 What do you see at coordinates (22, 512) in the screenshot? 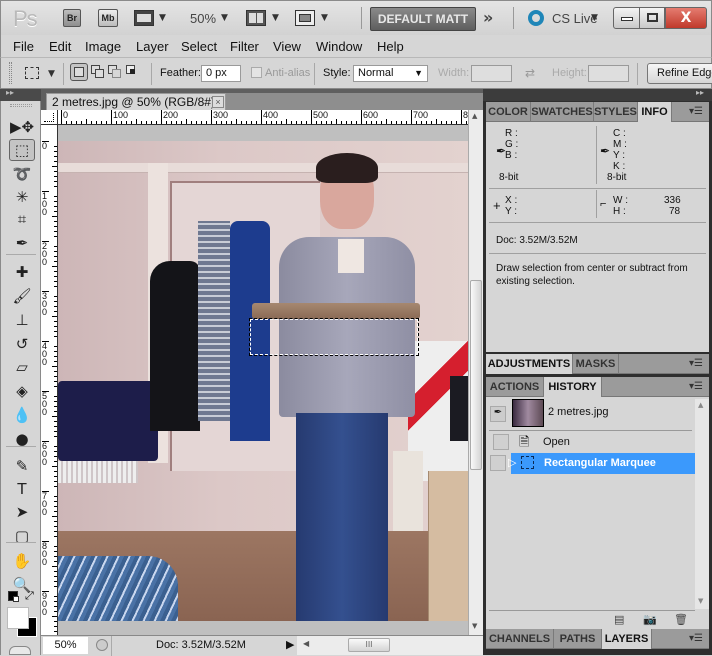
I see `path-selection-tool: ➤` at bounding box center [22, 512].